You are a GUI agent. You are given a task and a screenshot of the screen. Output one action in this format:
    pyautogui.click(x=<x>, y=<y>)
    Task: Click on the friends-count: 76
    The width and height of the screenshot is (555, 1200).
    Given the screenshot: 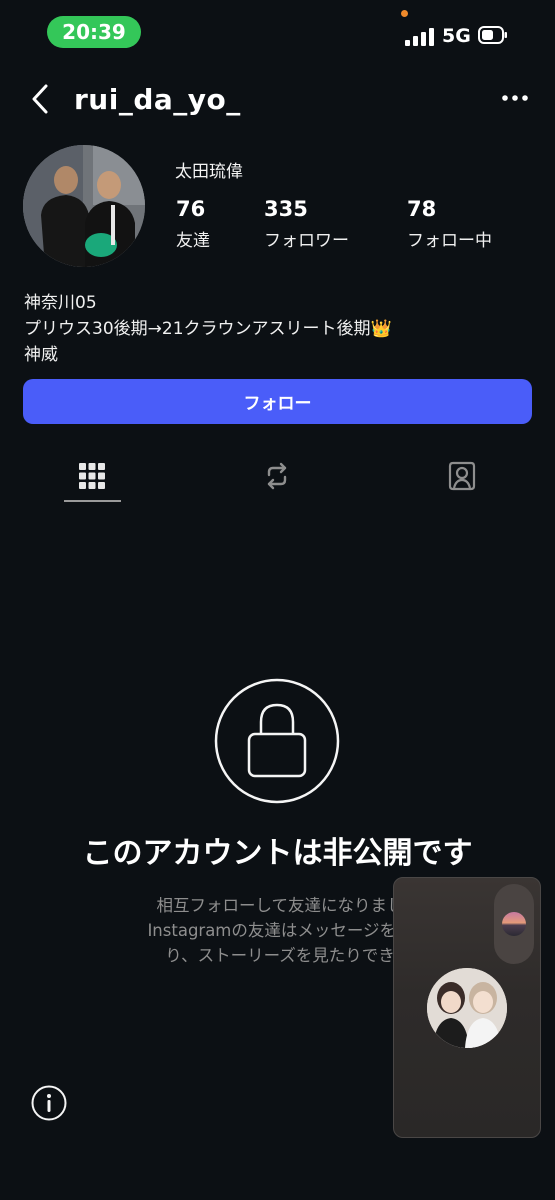 What is the action you would take?
    pyautogui.click(x=190, y=209)
    